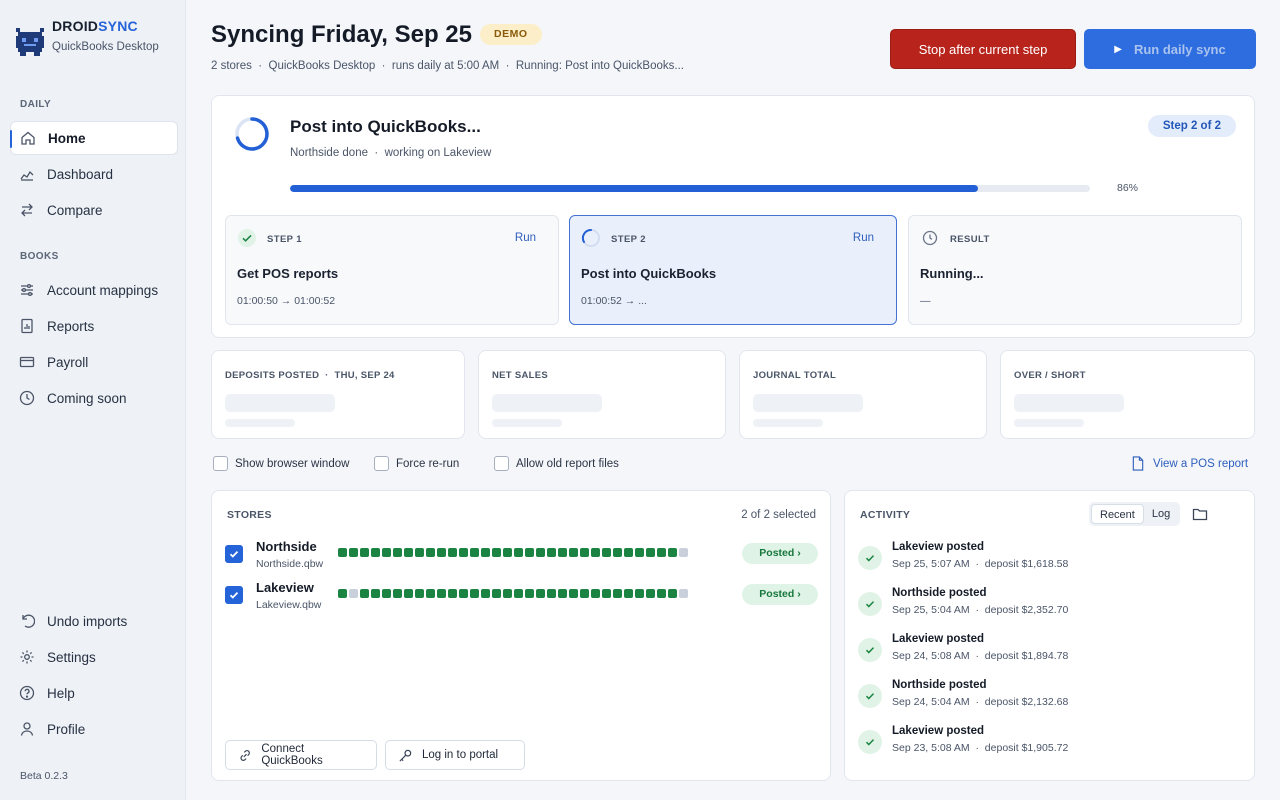  I want to click on log-in-to-portal-label: Log in to portal, so click(460, 755).